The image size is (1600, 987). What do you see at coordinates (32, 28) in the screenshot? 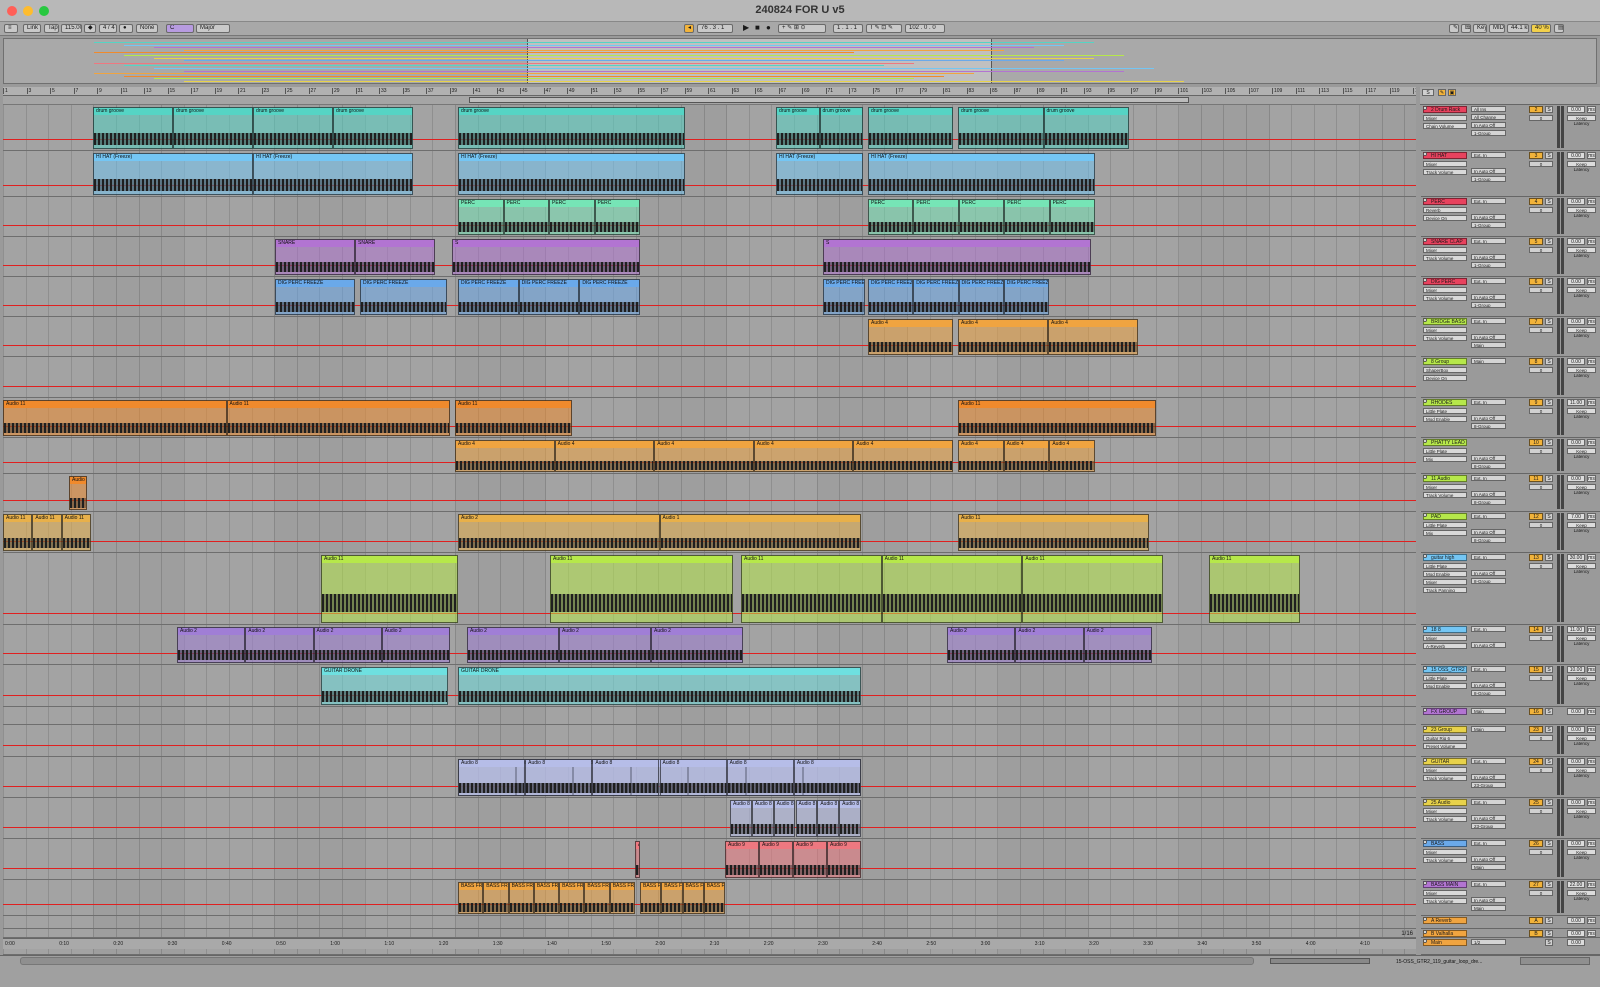
I see `link-button: Link` at bounding box center [32, 28].